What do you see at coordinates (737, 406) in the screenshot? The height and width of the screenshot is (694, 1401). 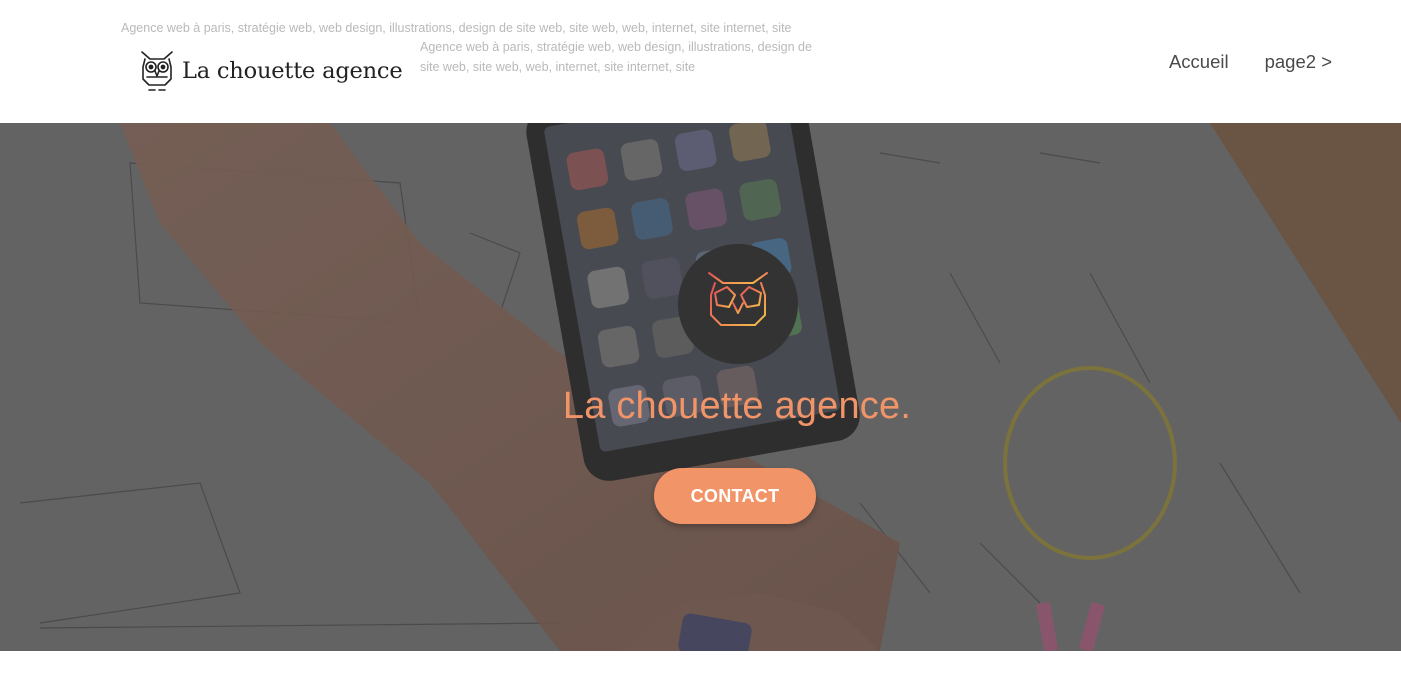 I see `hero-title: La chouette agence.` at bounding box center [737, 406].